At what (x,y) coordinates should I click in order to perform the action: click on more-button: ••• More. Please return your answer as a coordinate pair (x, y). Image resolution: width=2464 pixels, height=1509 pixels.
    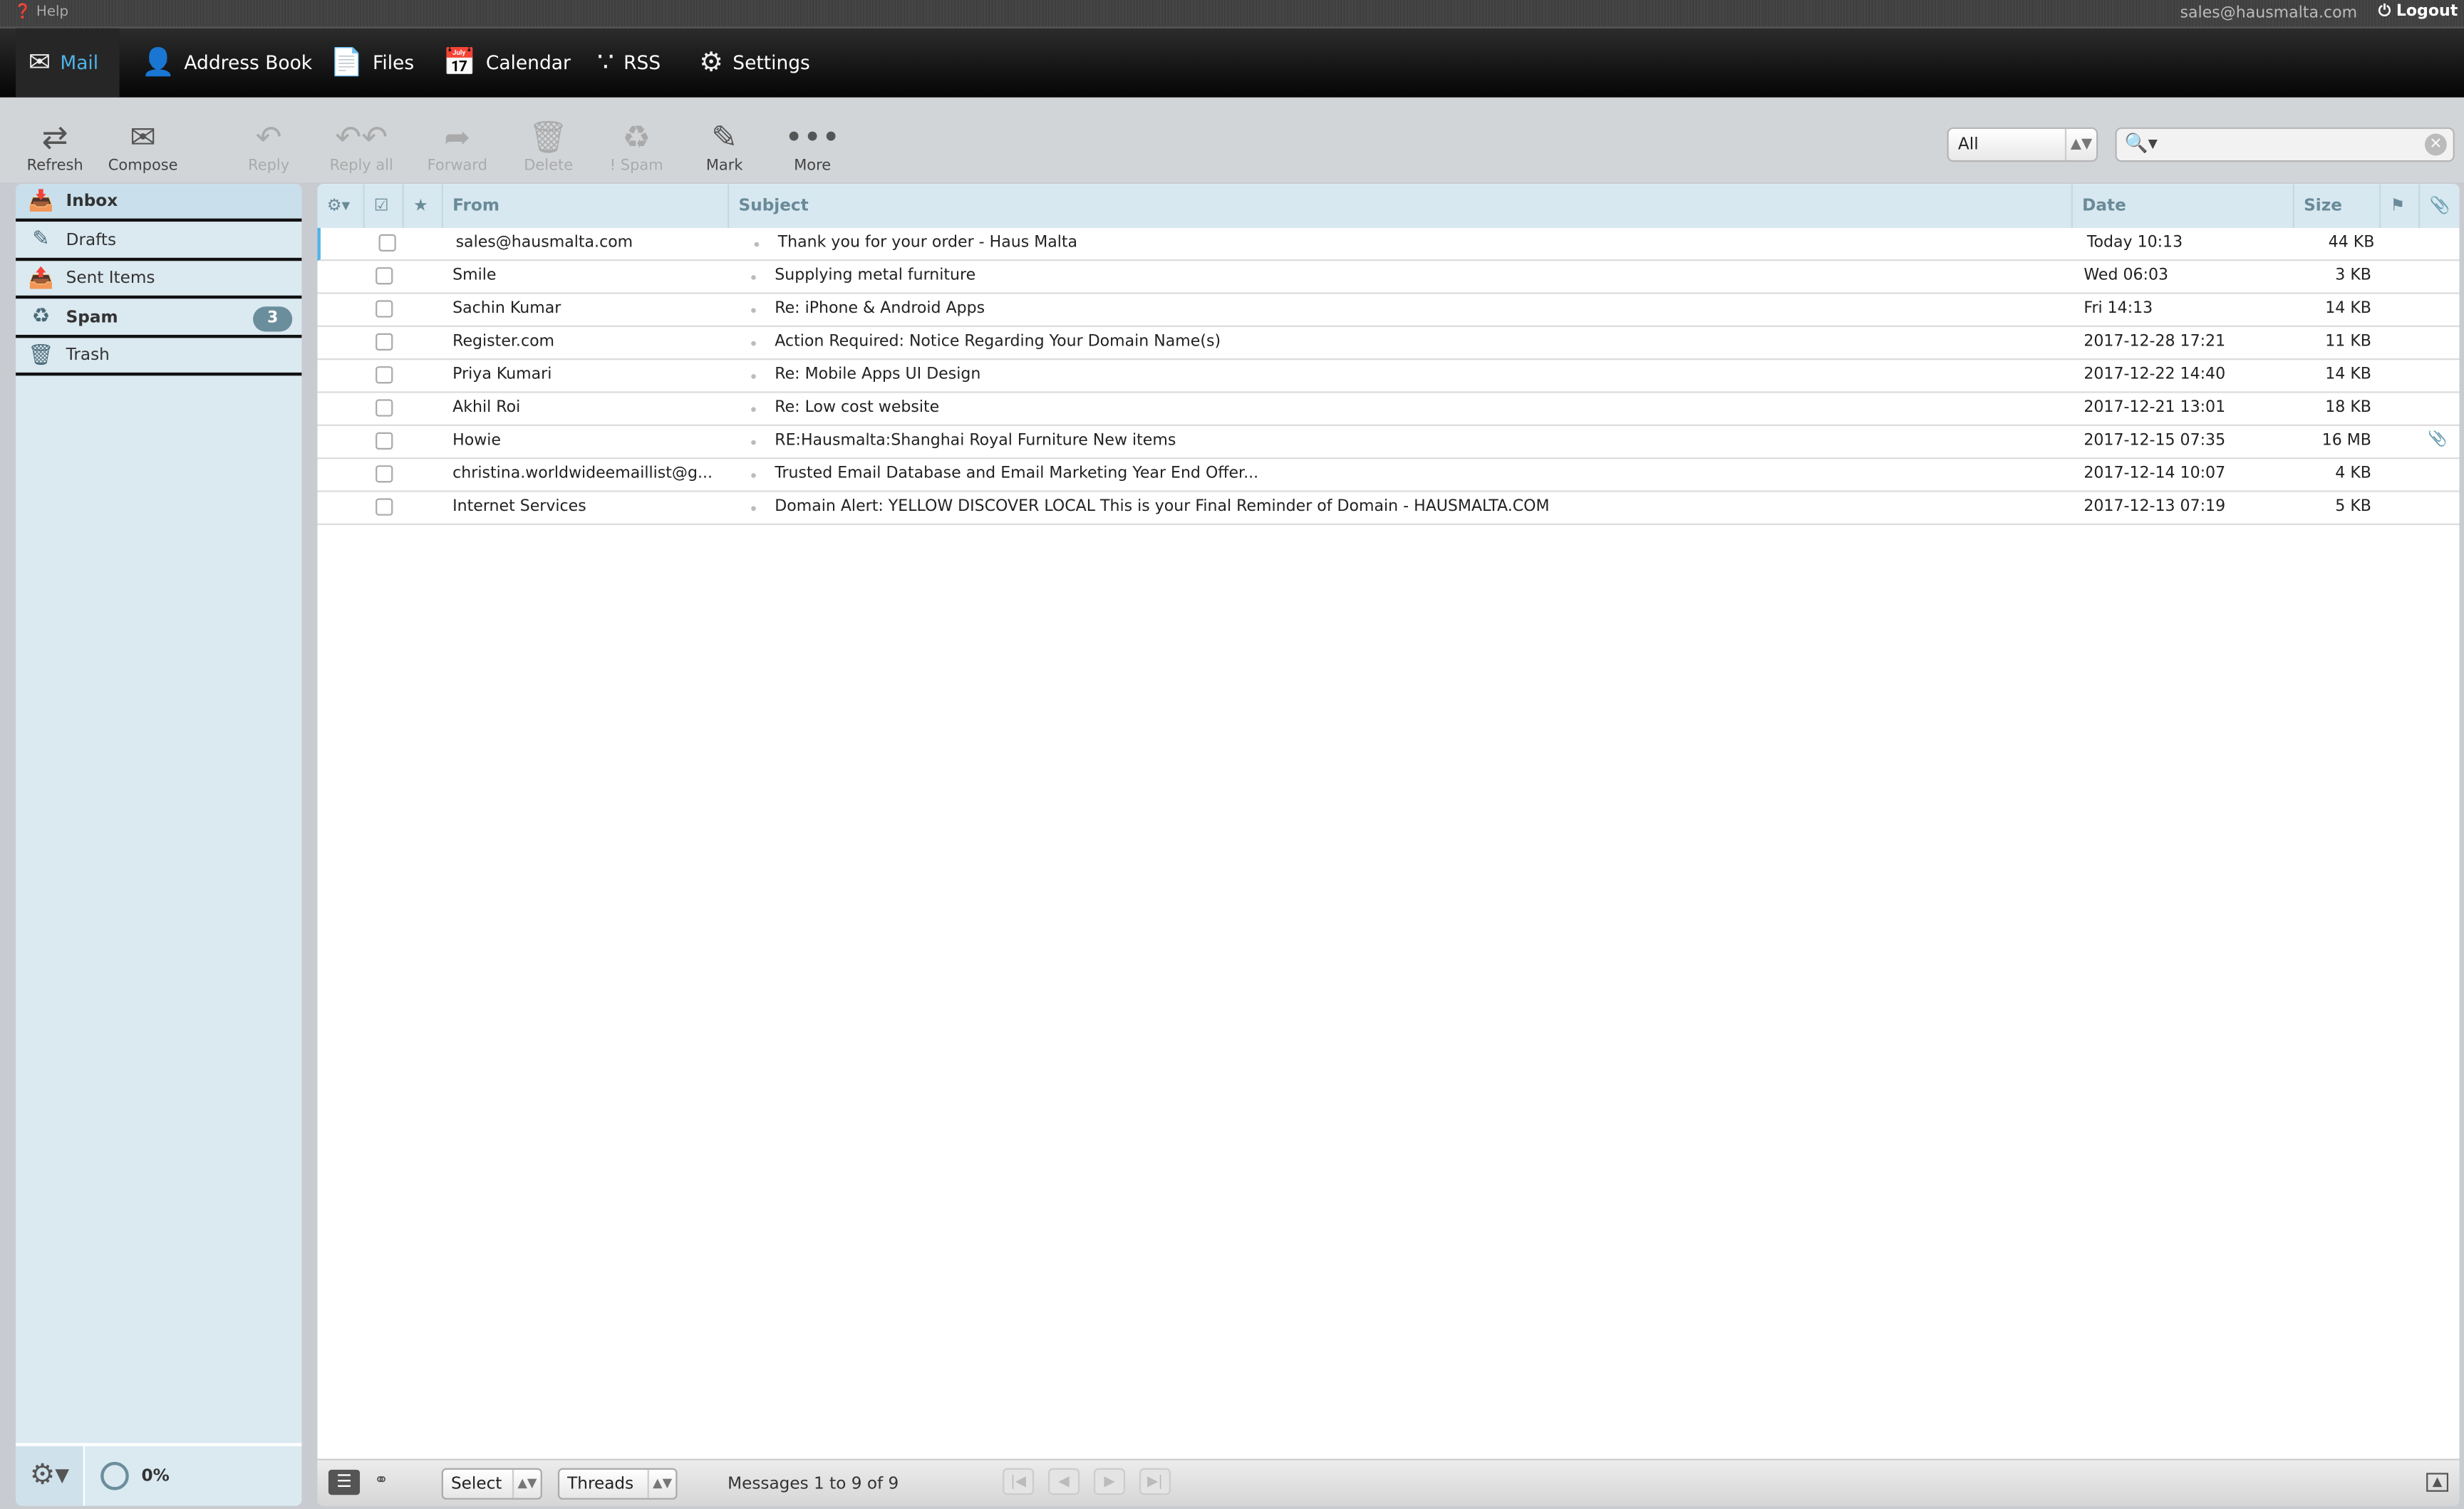
    Looking at the image, I should click on (813, 145).